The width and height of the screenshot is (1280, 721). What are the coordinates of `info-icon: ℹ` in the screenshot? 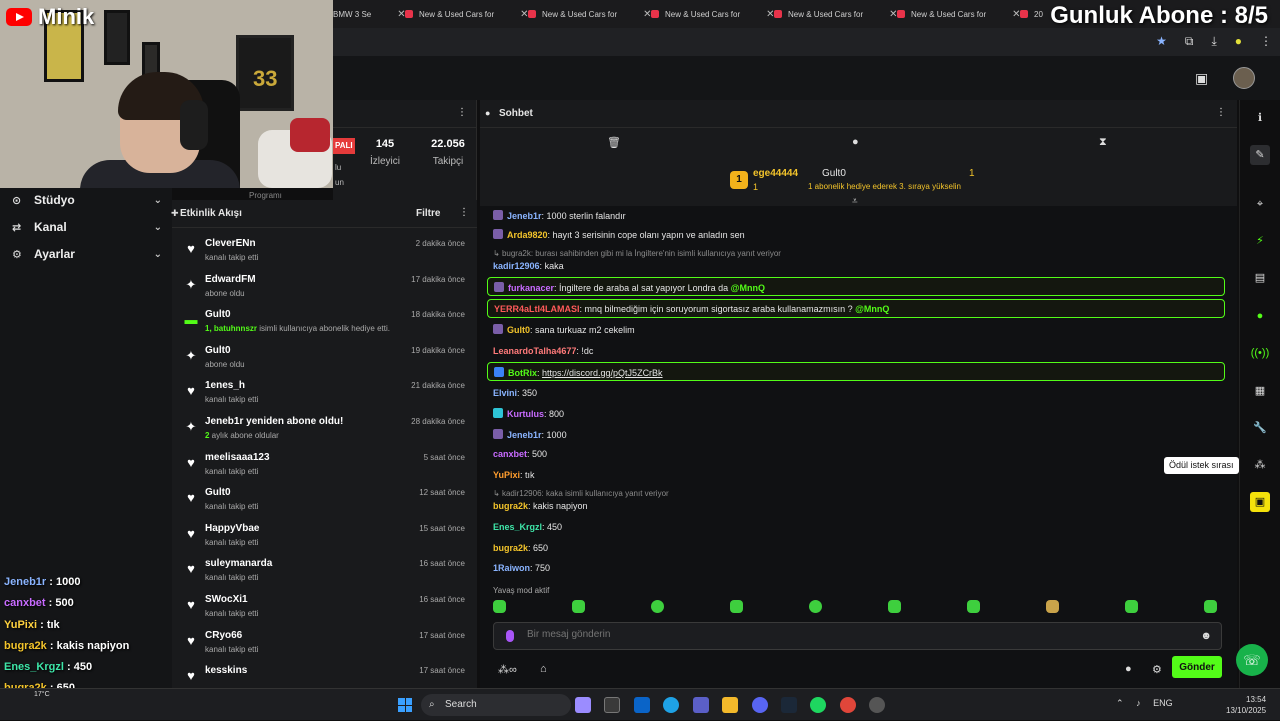 It's located at (1260, 118).